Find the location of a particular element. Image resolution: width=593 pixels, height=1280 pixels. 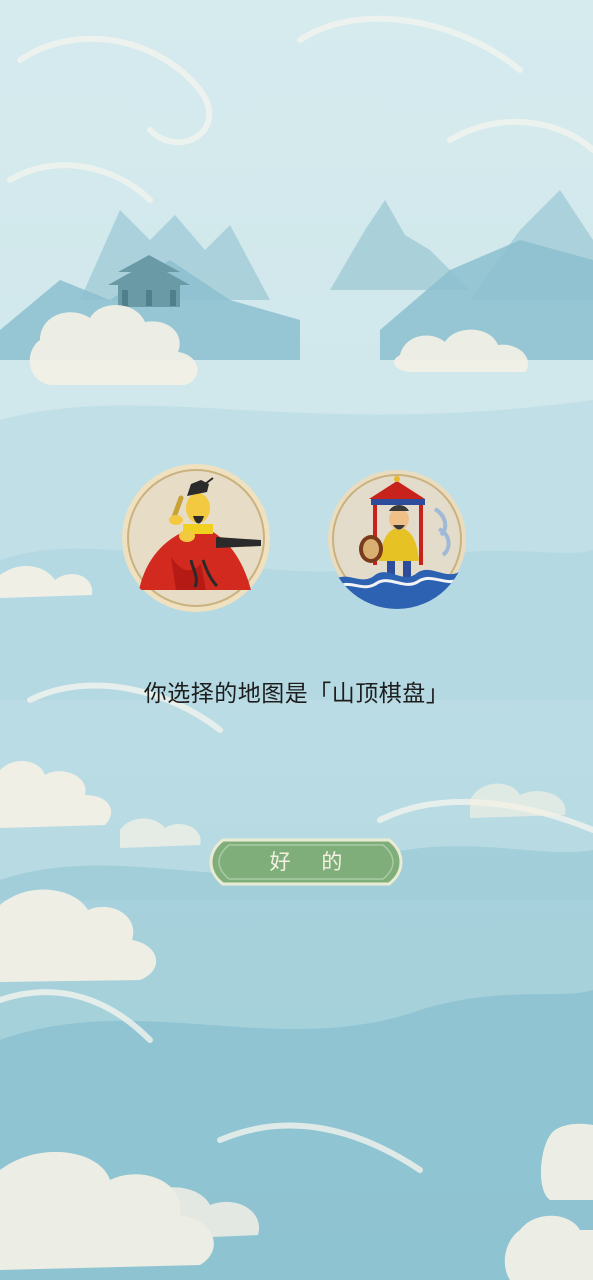

ok-button: 好 的 is located at coordinates (306, 862).